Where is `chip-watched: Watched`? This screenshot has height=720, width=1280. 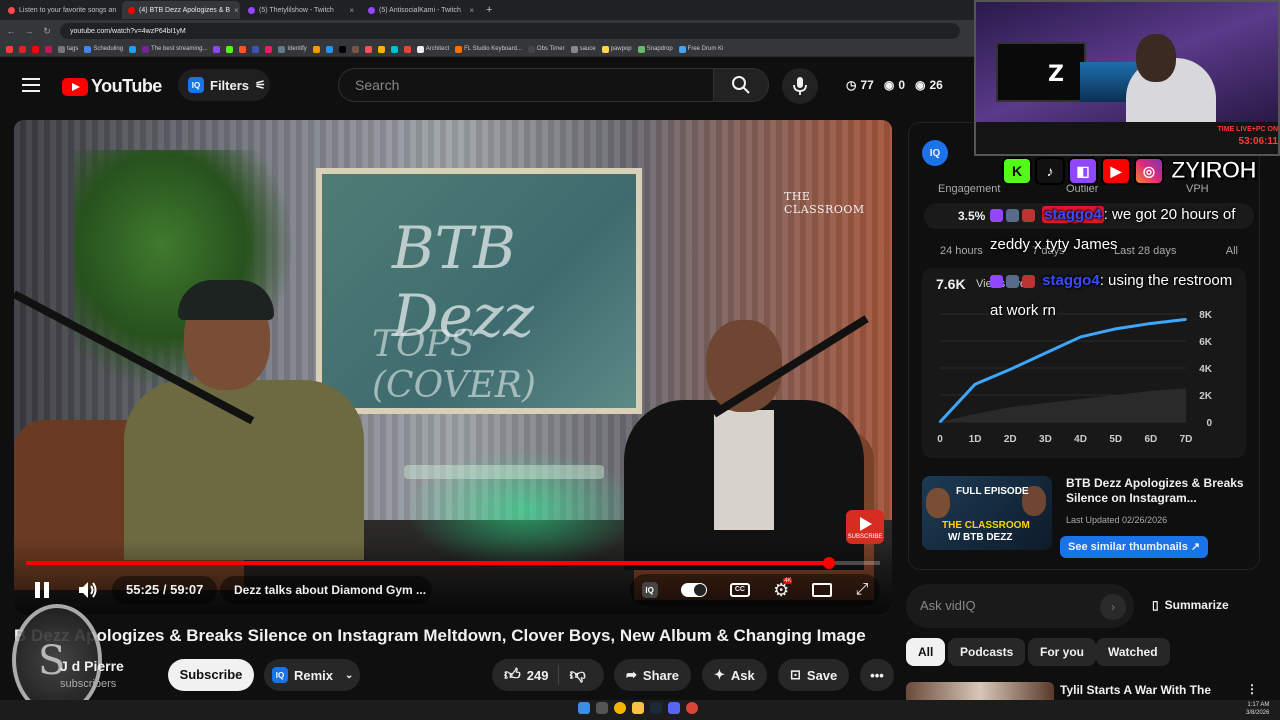 chip-watched: Watched is located at coordinates (1133, 652).